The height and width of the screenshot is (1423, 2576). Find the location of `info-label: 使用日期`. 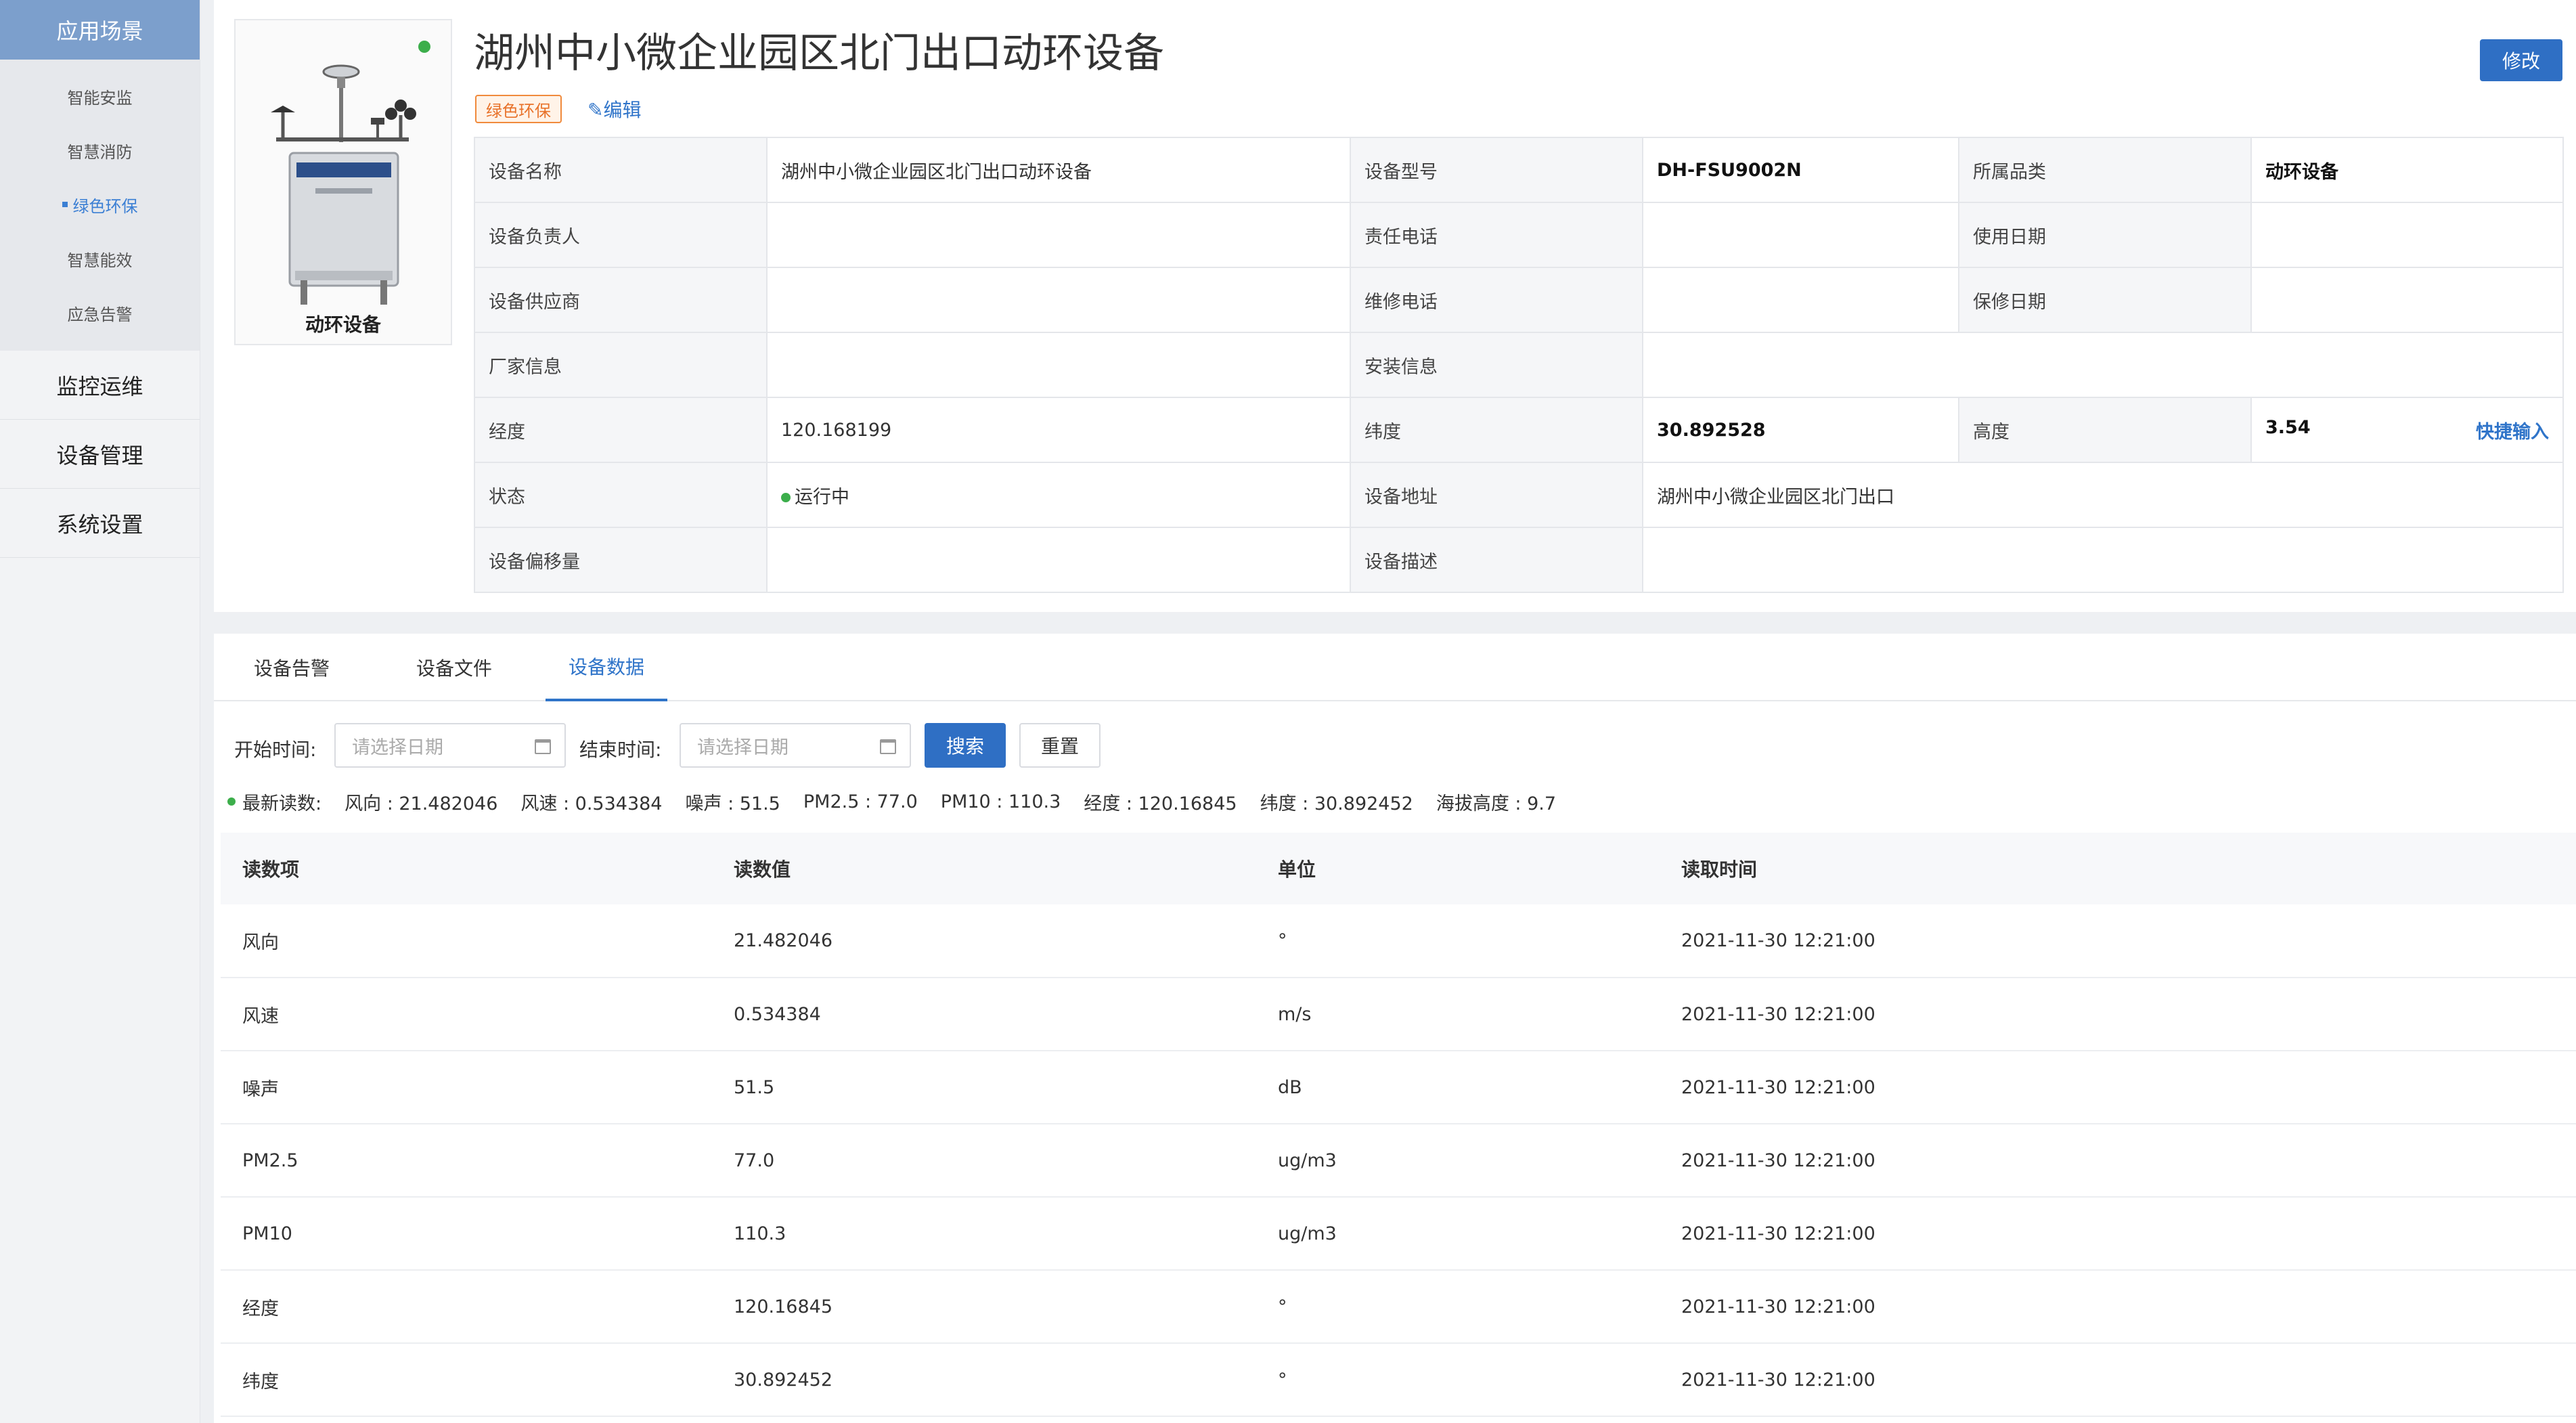

info-label: 使用日期 is located at coordinates (2105, 235).